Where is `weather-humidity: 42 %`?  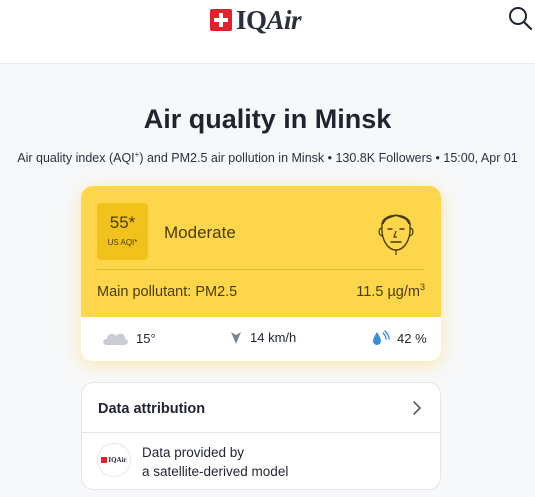 weather-humidity: 42 % is located at coordinates (399, 338).